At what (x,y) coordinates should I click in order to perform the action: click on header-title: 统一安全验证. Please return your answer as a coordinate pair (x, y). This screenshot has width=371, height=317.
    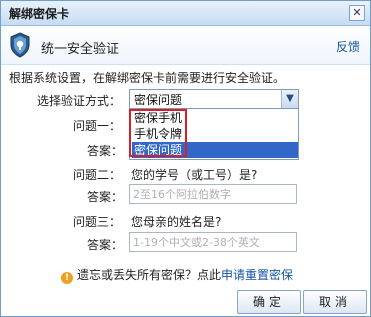
    Looking at the image, I should click on (80, 49).